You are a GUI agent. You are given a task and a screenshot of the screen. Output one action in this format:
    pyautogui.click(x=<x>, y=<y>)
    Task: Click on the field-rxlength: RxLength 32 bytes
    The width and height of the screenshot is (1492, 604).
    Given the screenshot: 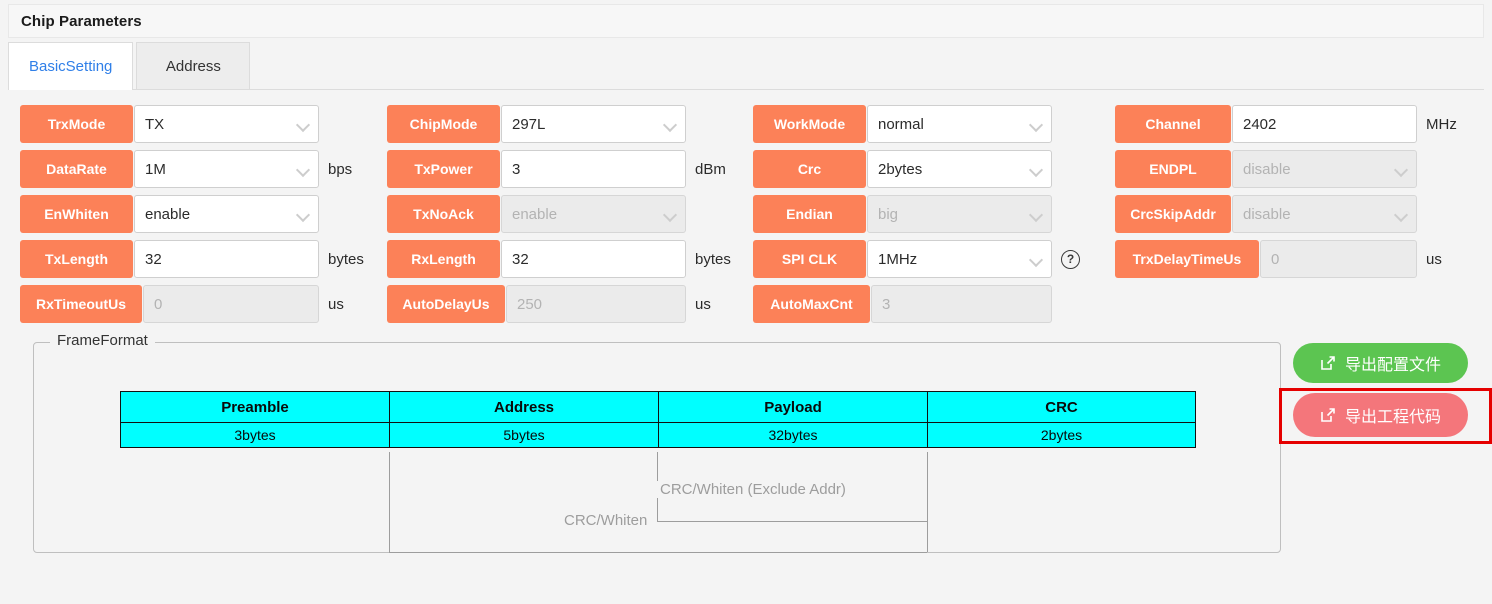 What is the action you would take?
    pyautogui.click(x=559, y=259)
    